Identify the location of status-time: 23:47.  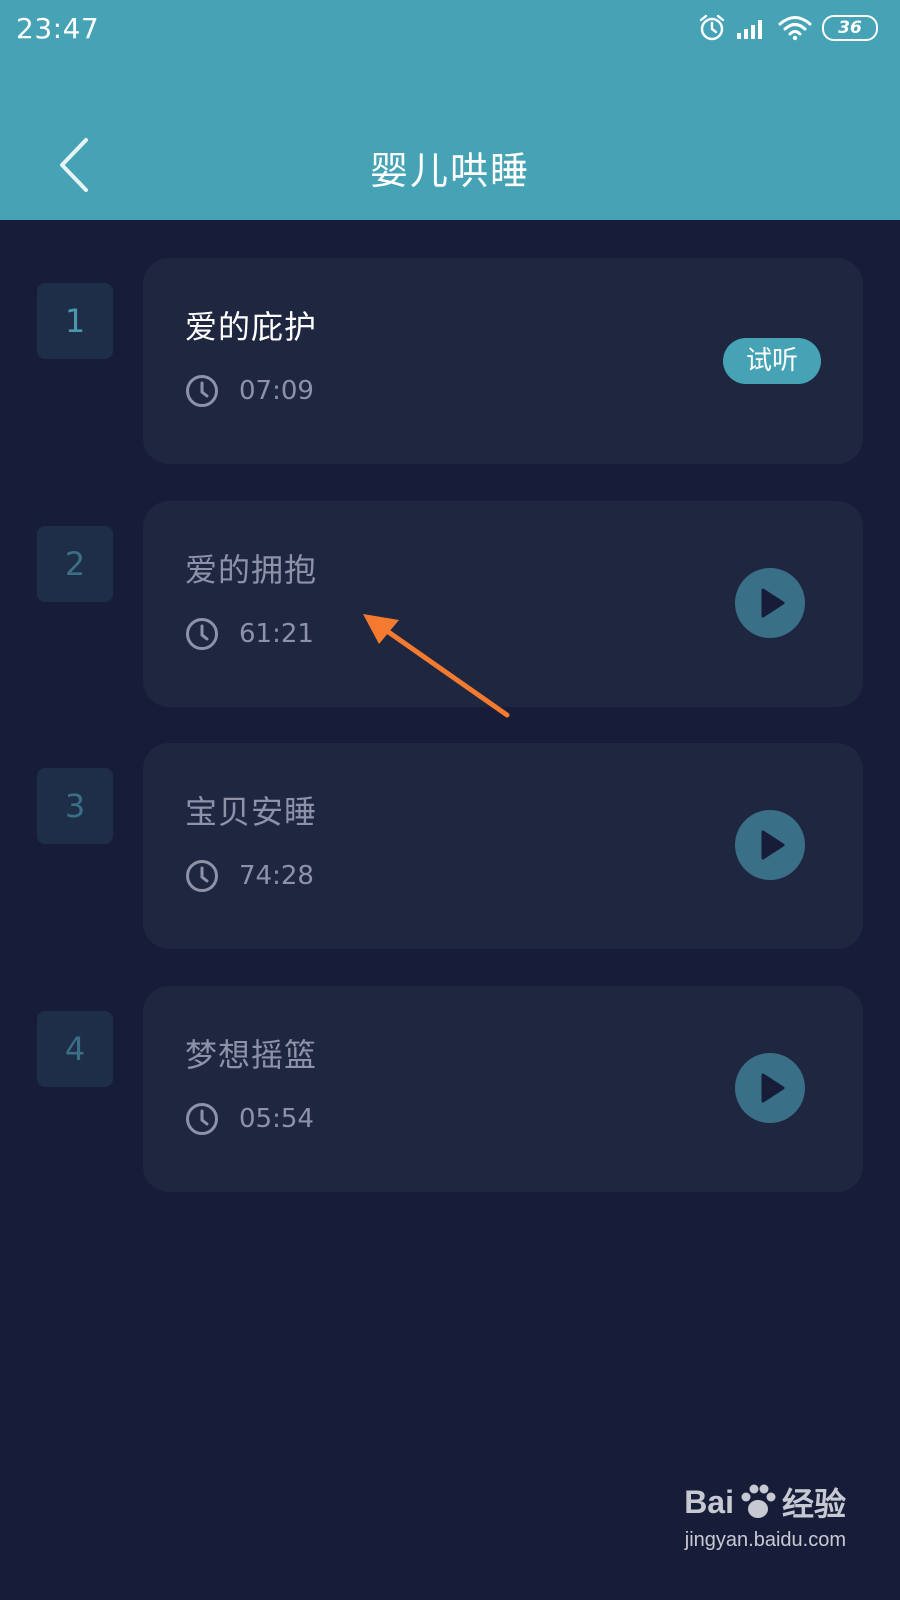
(58, 28).